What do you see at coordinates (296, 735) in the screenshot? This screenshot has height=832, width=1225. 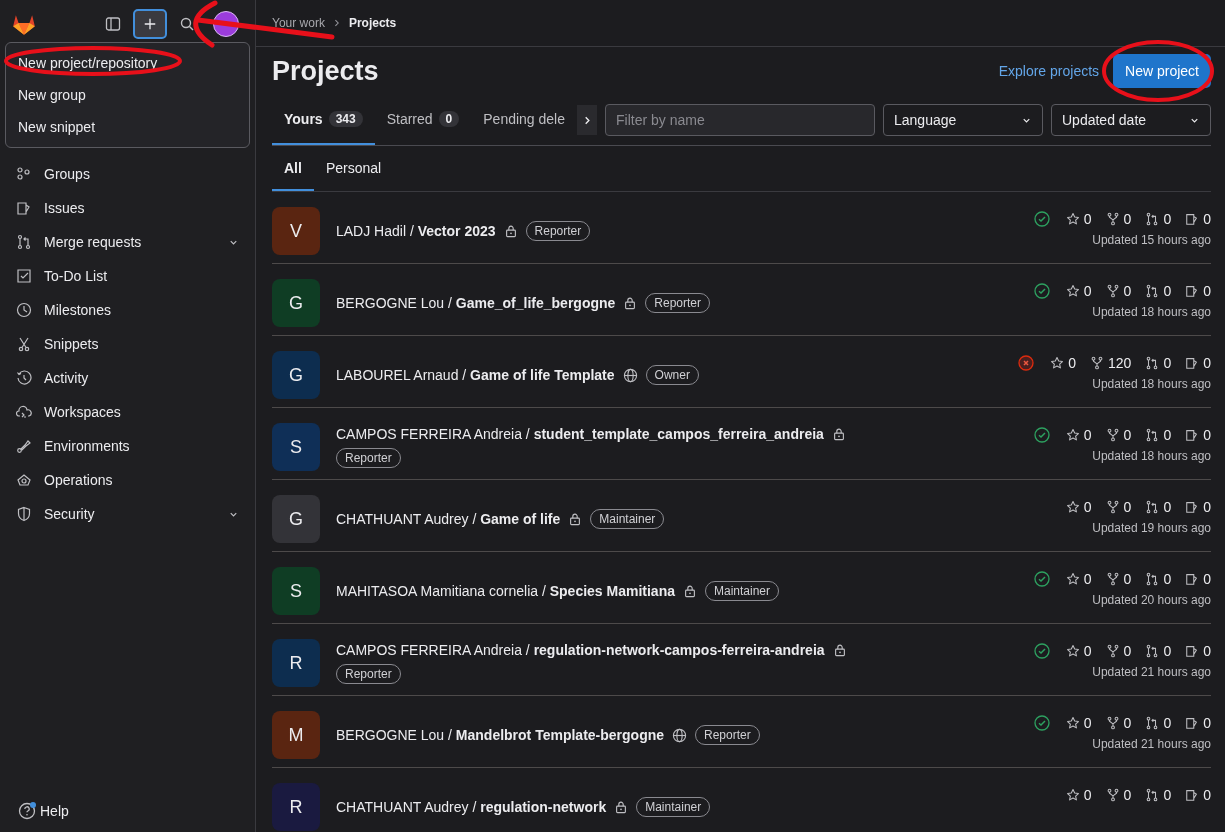 I see `project-avatar: M` at bounding box center [296, 735].